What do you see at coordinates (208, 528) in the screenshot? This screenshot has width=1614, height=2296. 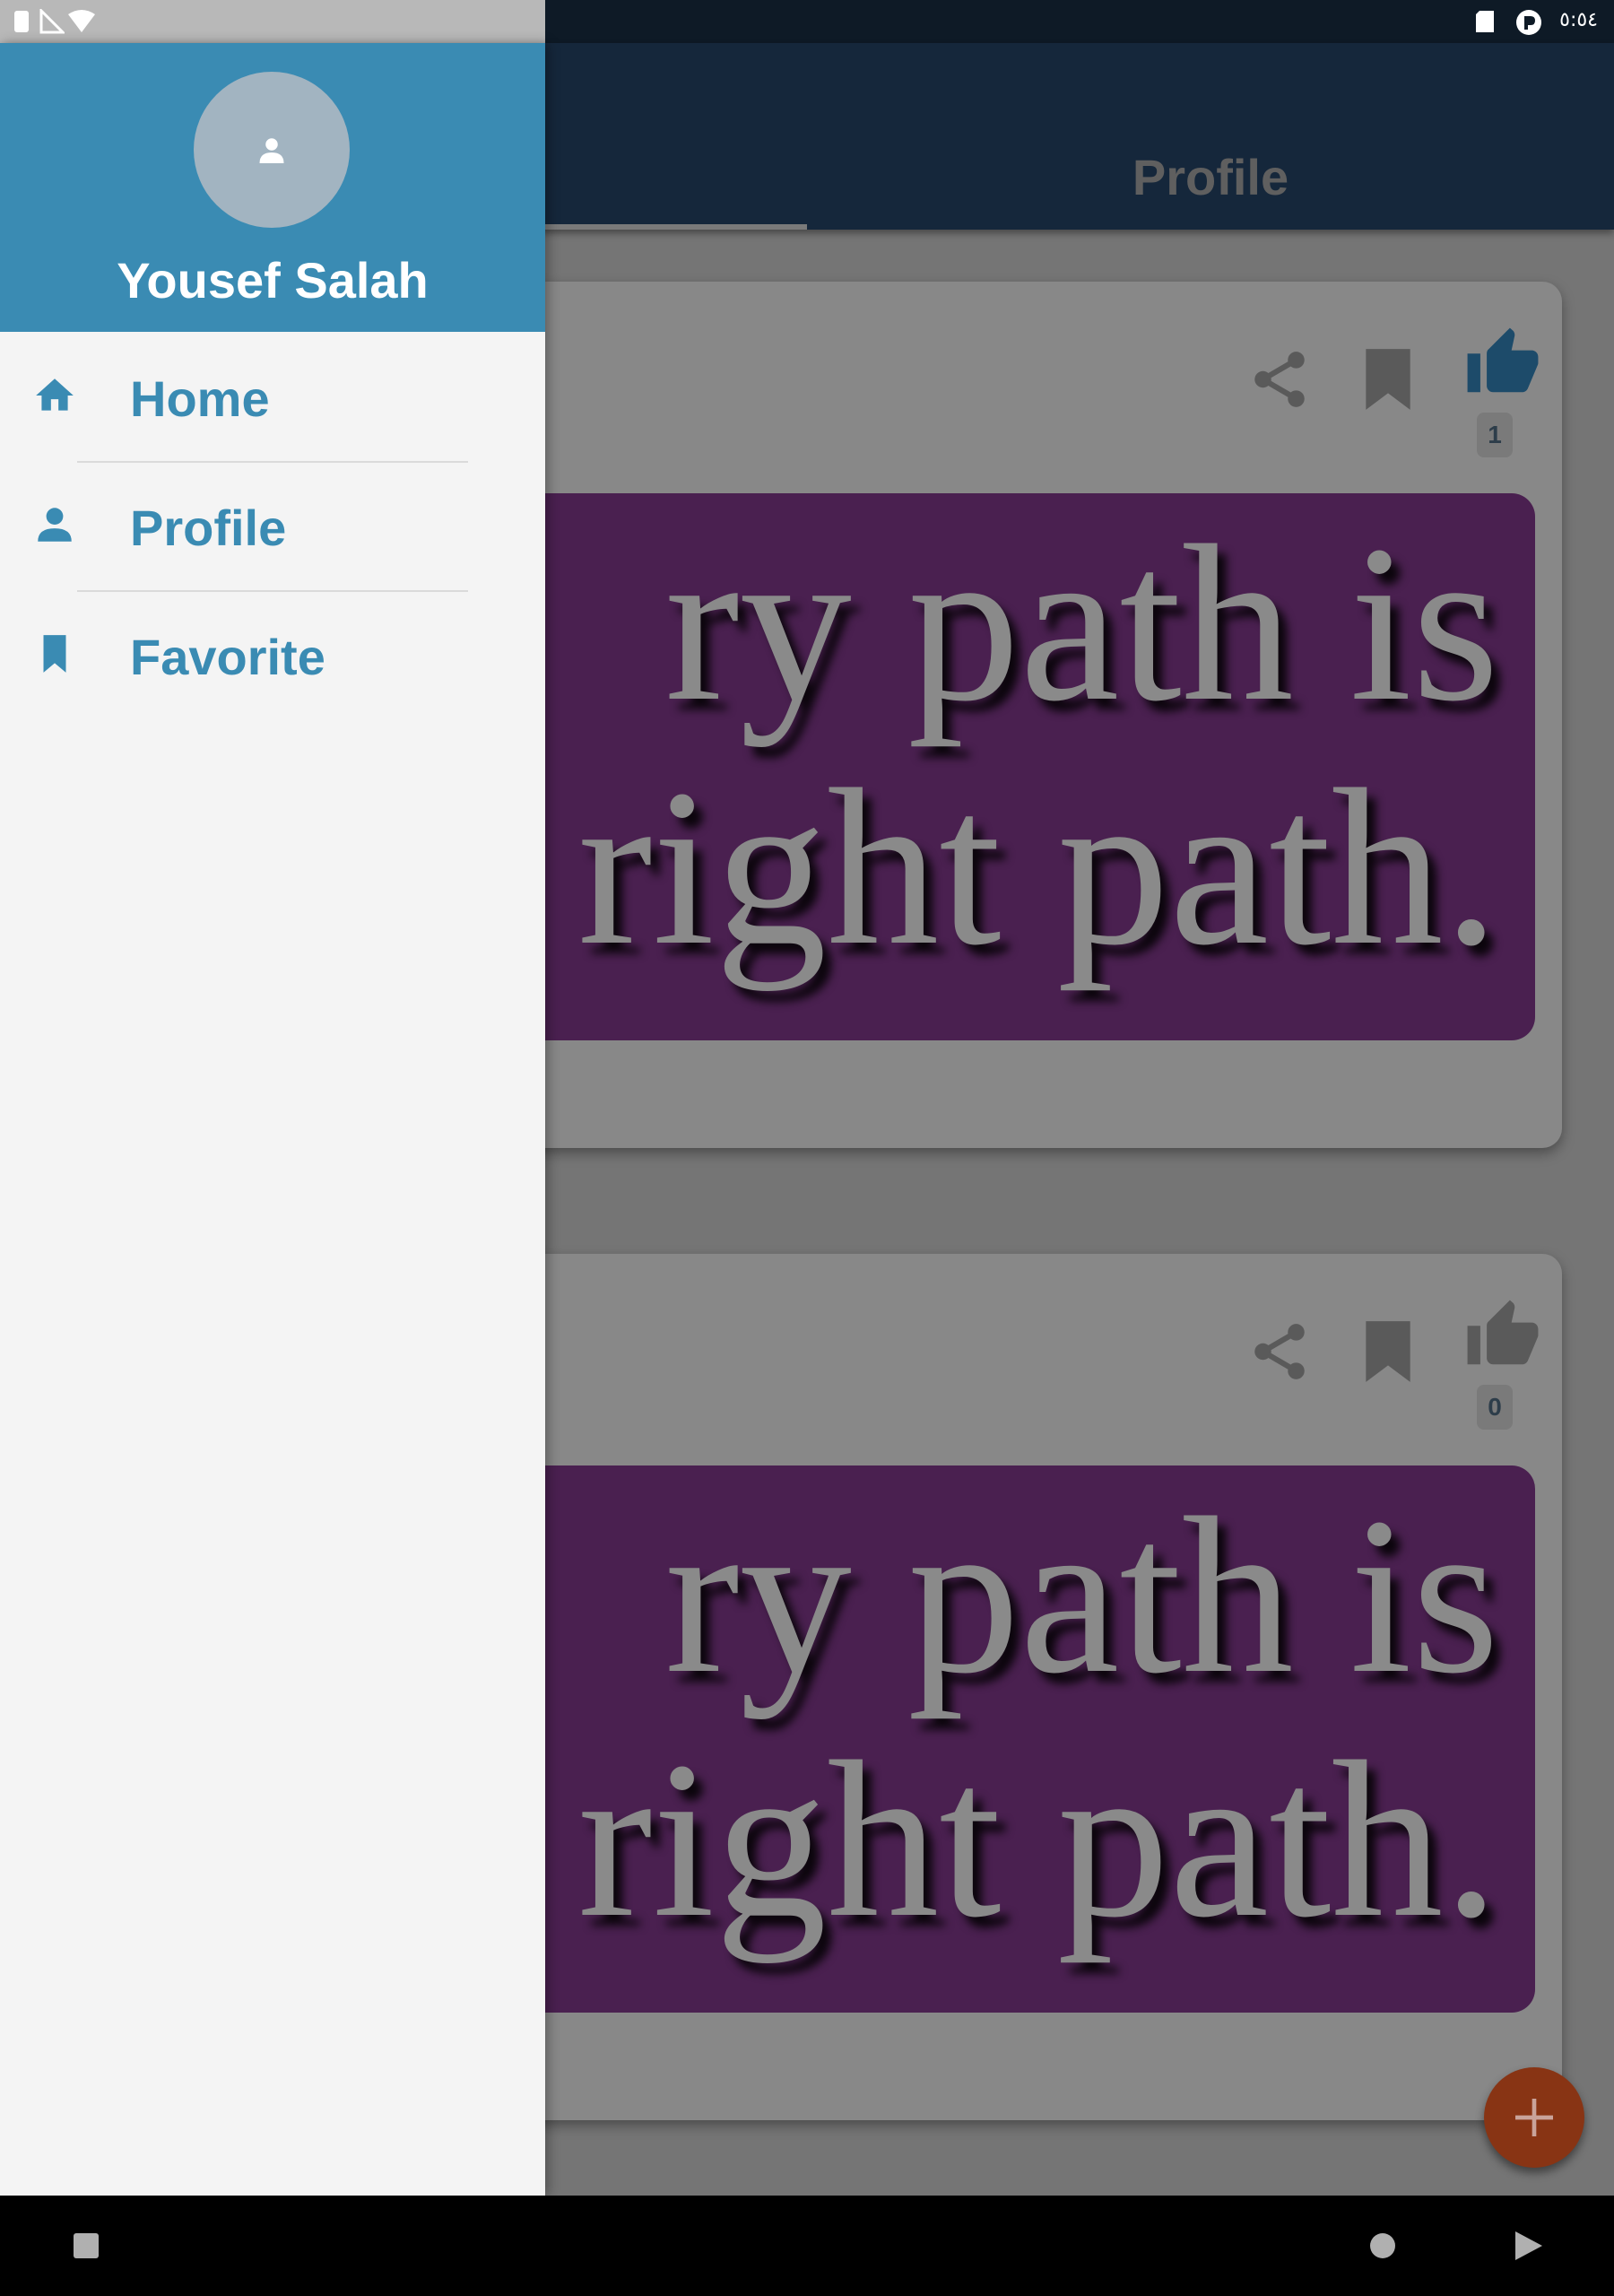 I see `drawer-item-label: Profile` at bounding box center [208, 528].